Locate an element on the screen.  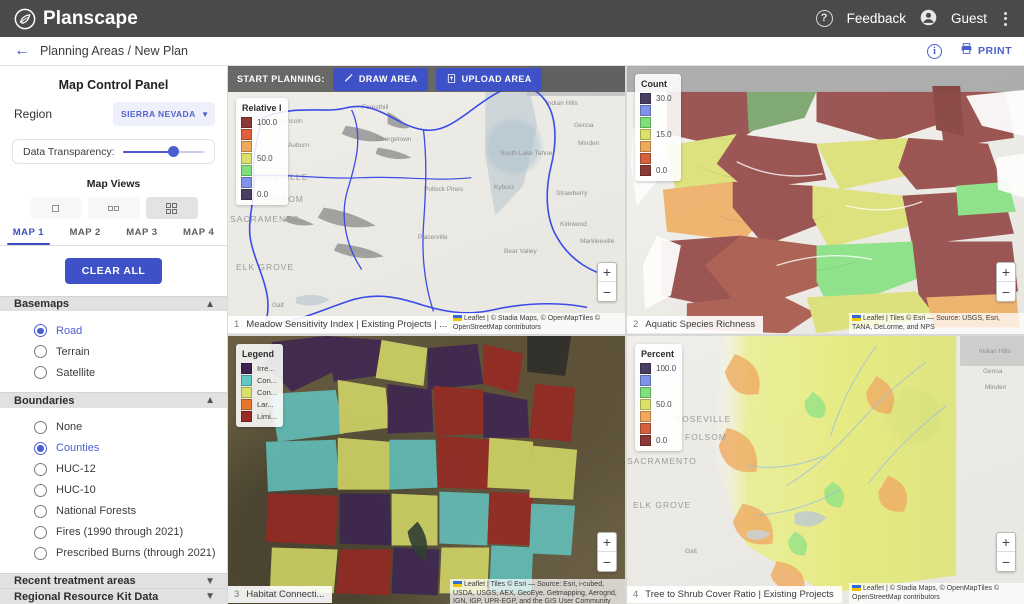
clear-all-button: CLEAR ALL is located at coordinates (113, 270).